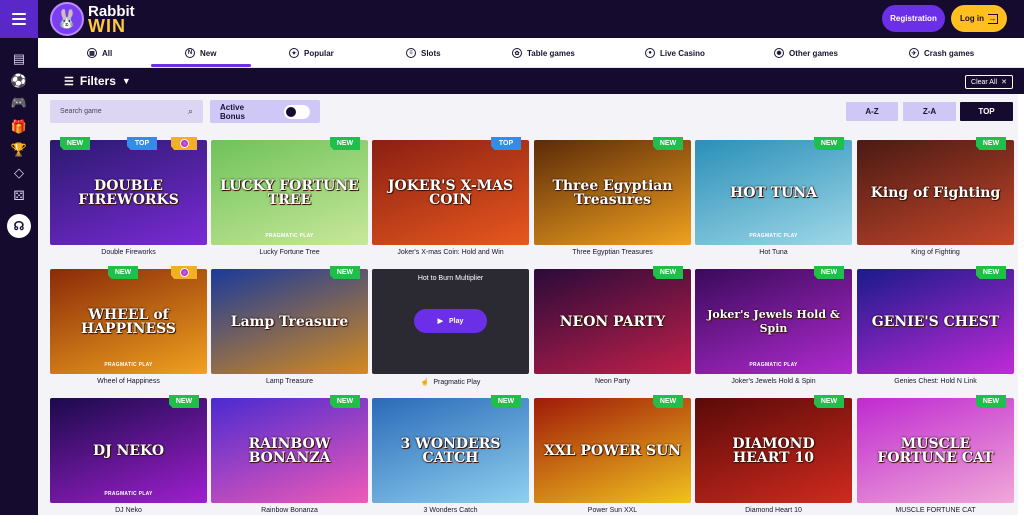  I want to click on game-card: 3 WONDERS CATCH NEW 3 Wonders Catch, so click(450, 459).